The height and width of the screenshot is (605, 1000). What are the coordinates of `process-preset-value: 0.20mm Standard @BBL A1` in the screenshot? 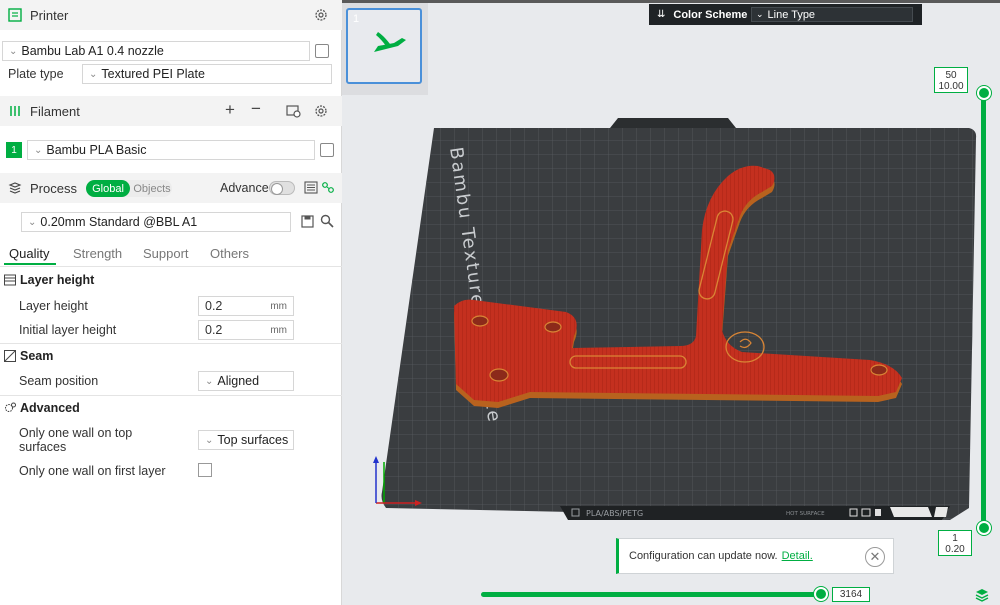 It's located at (119, 222).